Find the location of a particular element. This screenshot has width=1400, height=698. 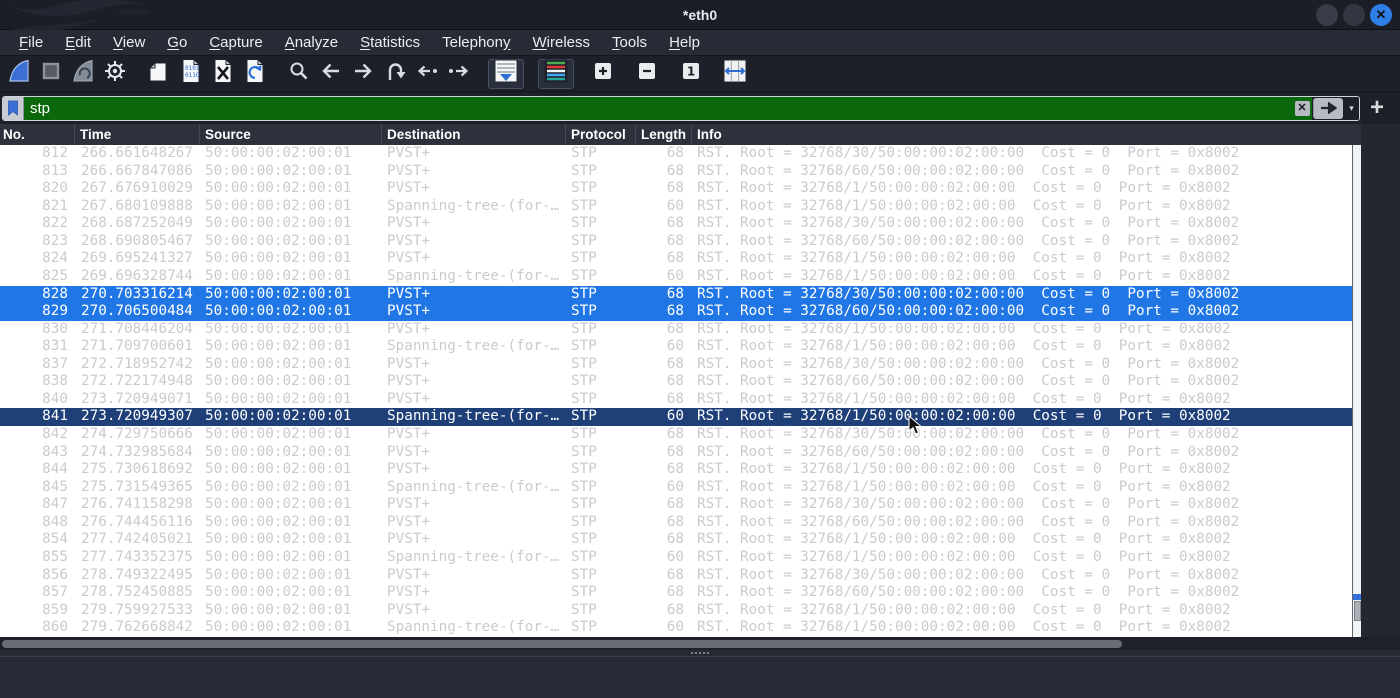

toolbar-button-save-file: 0101 0110 is located at coordinates (191, 73).